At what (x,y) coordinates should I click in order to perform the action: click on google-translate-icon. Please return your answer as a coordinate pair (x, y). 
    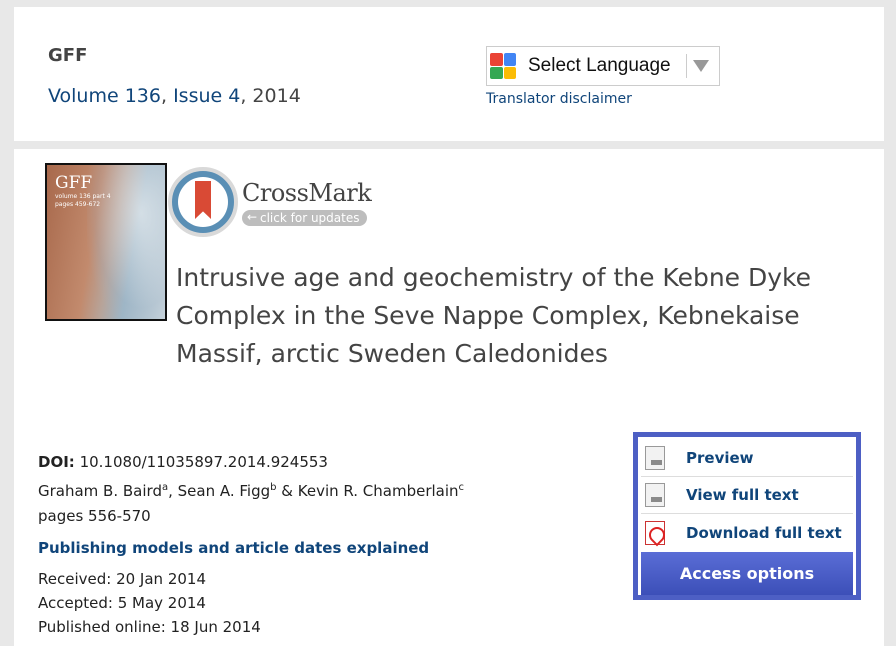
    Looking at the image, I should click on (503, 66).